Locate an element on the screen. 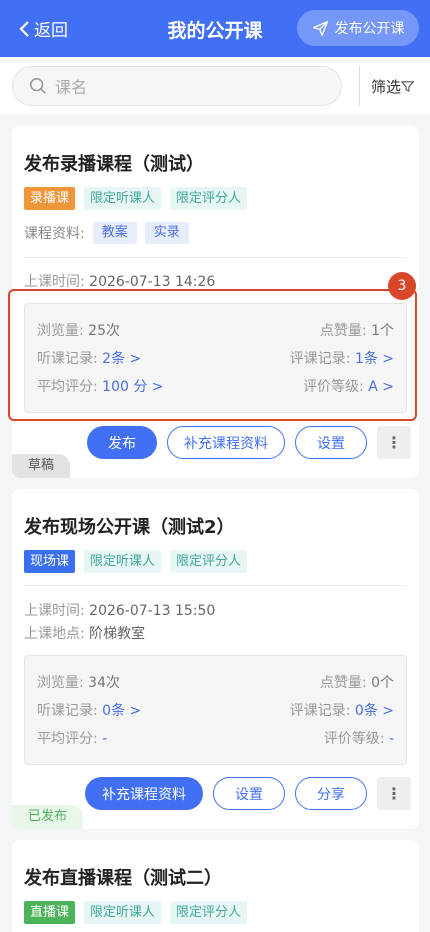 The width and height of the screenshot is (430, 932). filter-button: 筛选 is located at coordinates (393, 86).